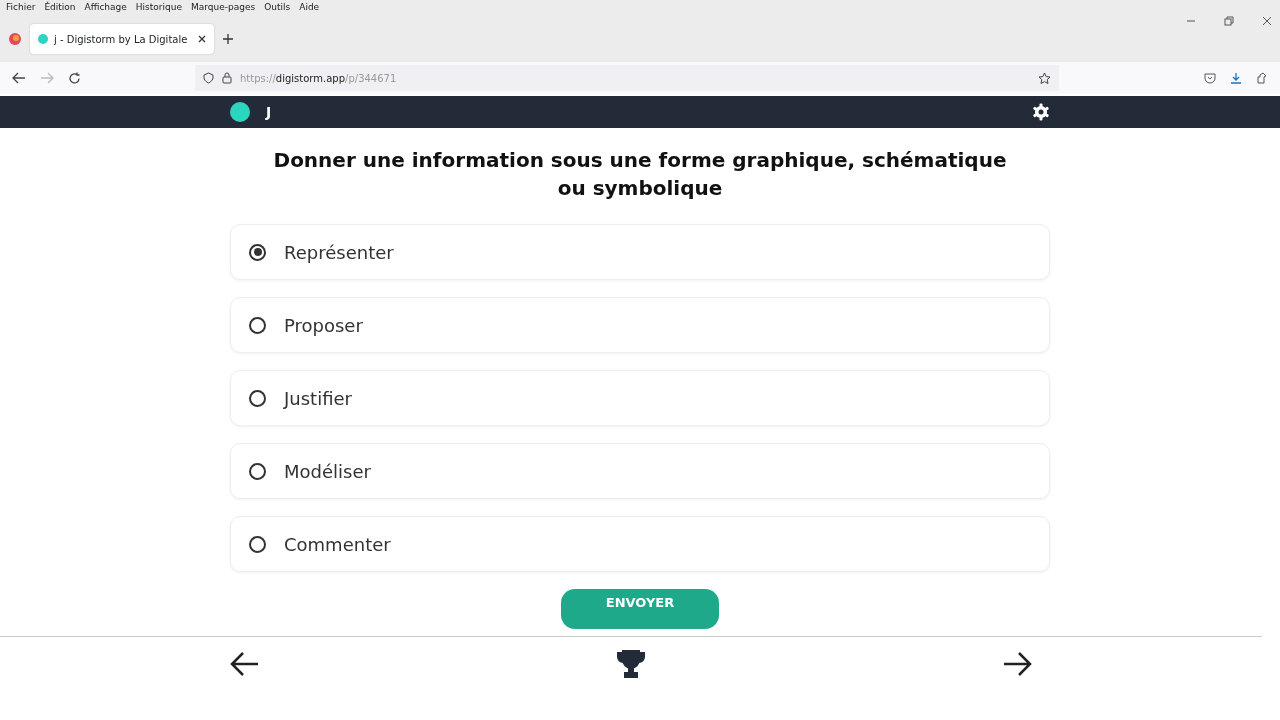 The height and width of the screenshot is (720, 1280). What do you see at coordinates (223, 8) in the screenshot?
I see `menu-item: Marque-pages` at bounding box center [223, 8].